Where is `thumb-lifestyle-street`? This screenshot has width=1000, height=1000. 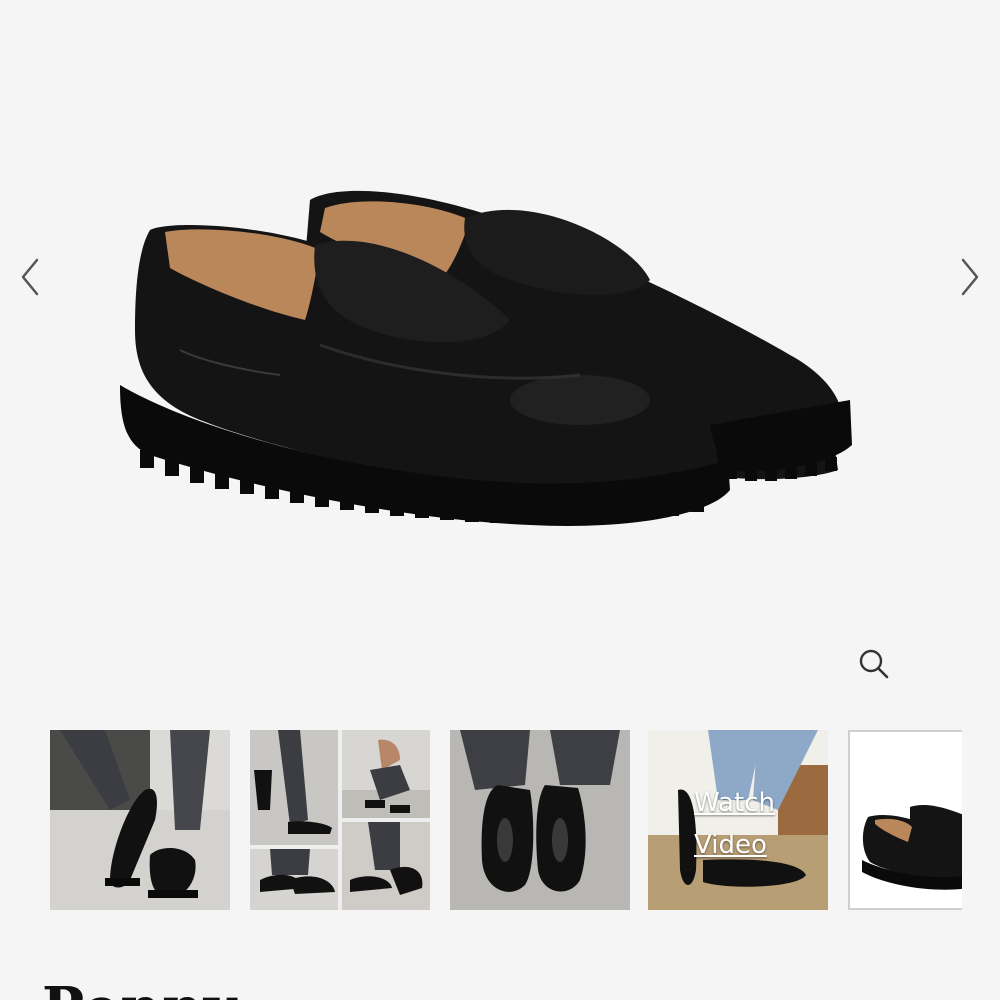 thumb-lifestyle-street is located at coordinates (140, 820).